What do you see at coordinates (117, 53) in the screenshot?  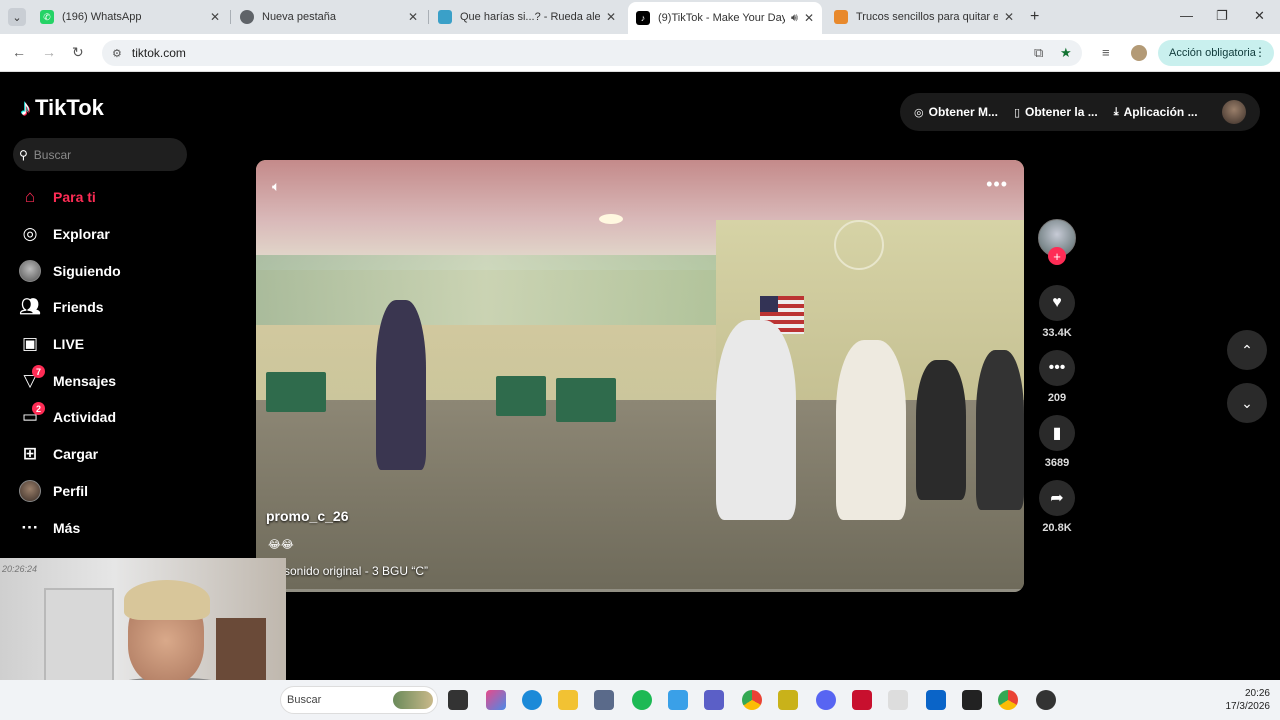 I see `site-info-icon: ⚙` at bounding box center [117, 53].